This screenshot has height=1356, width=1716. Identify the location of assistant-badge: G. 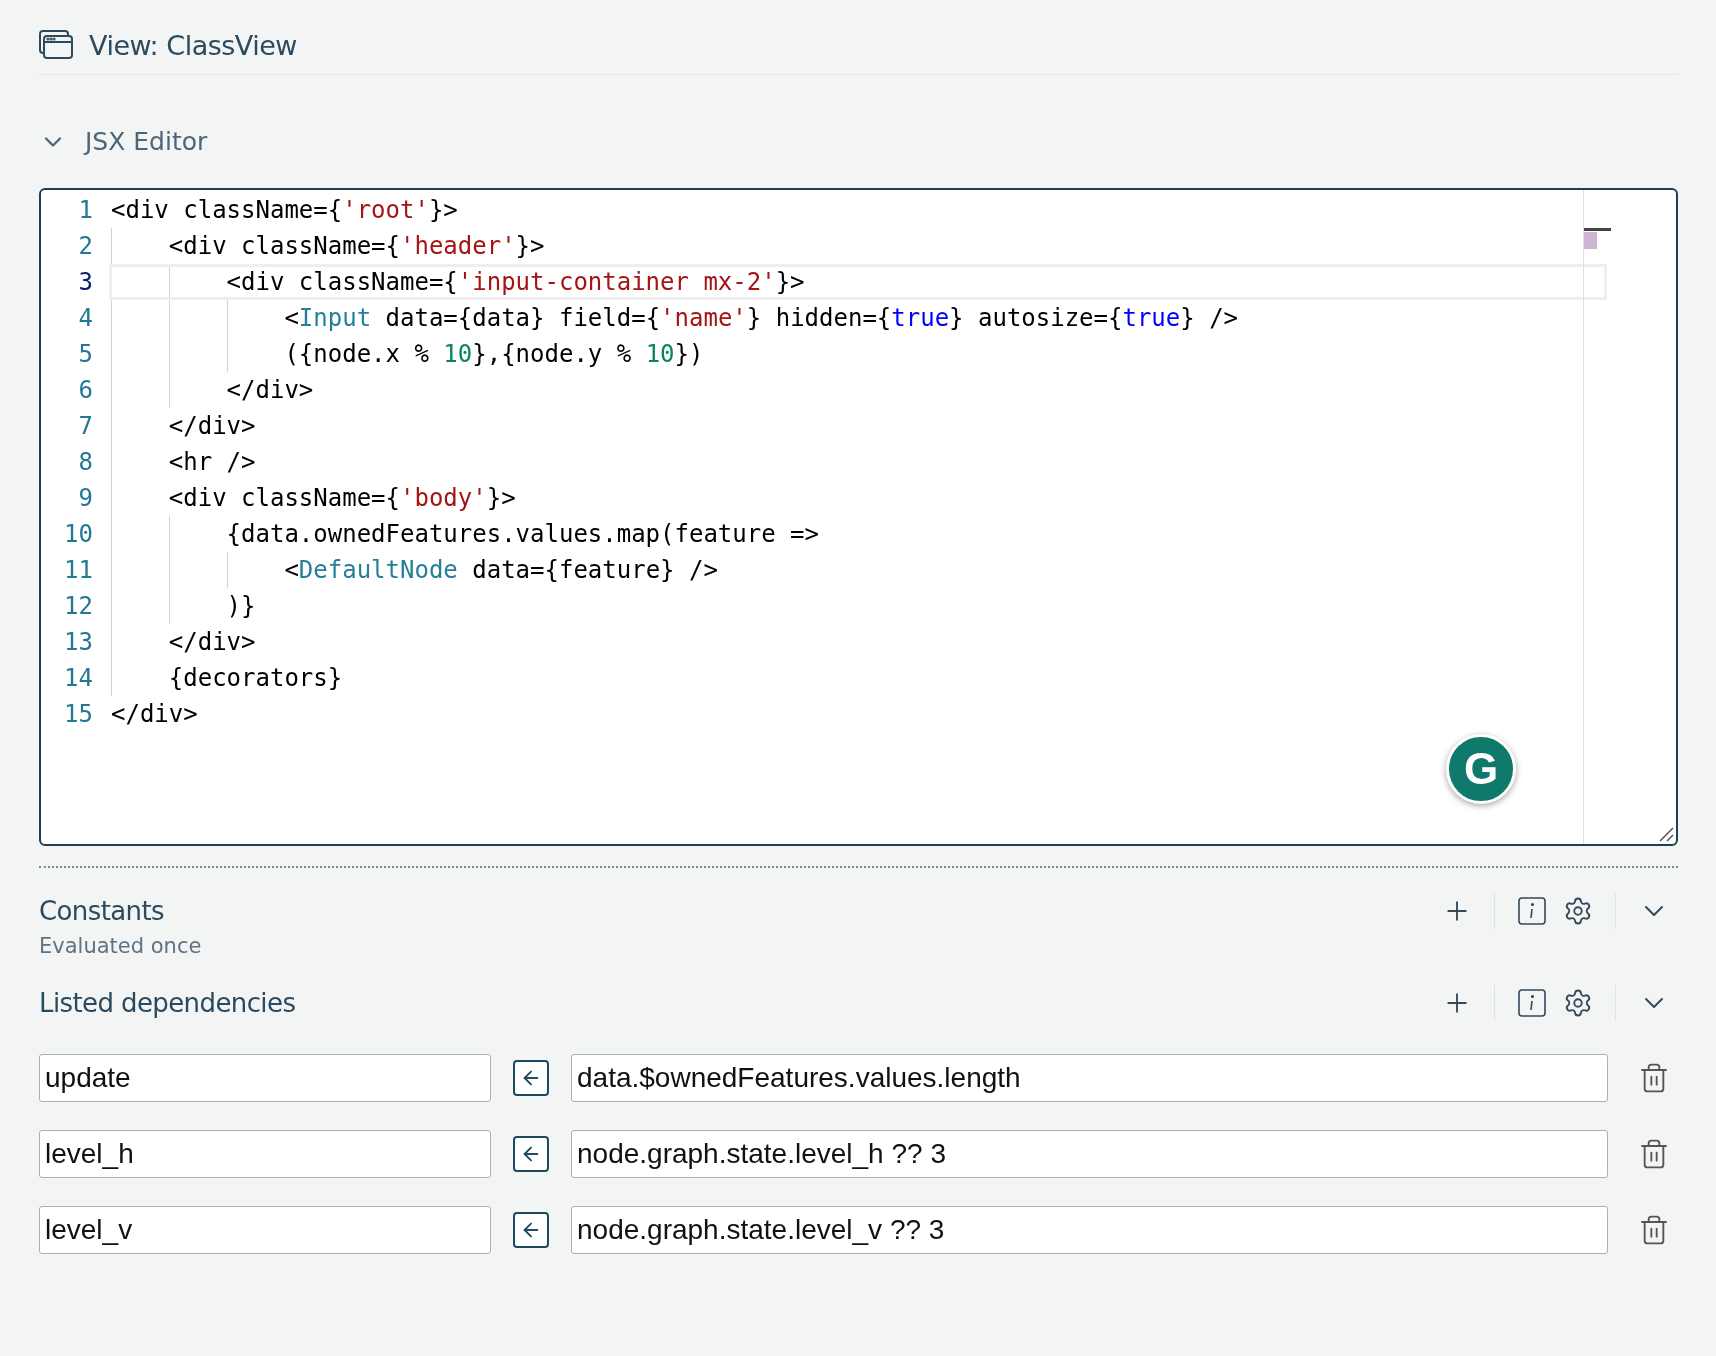
(1481, 769).